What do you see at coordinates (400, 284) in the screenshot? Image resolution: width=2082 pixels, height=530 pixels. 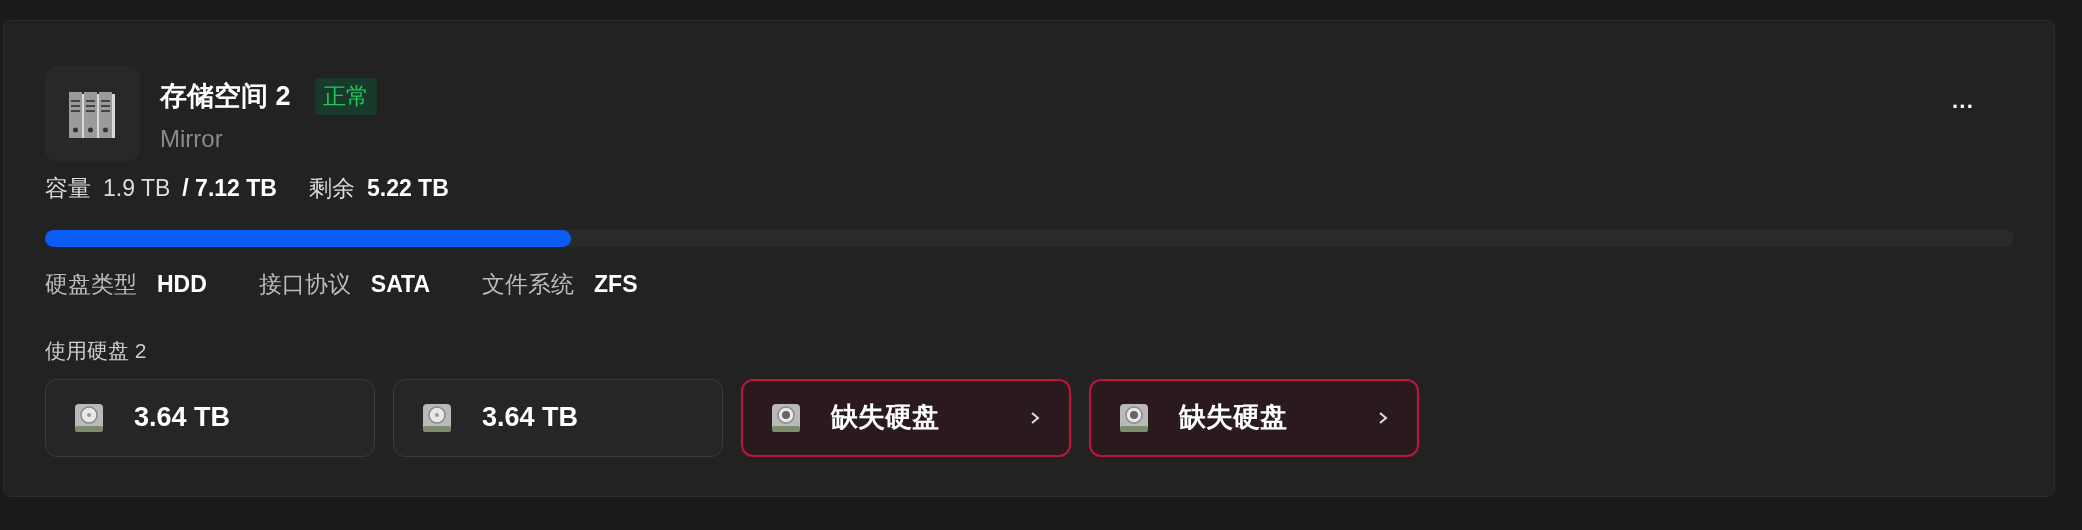 I see `spec-value: SATA` at bounding box center [400, 284].